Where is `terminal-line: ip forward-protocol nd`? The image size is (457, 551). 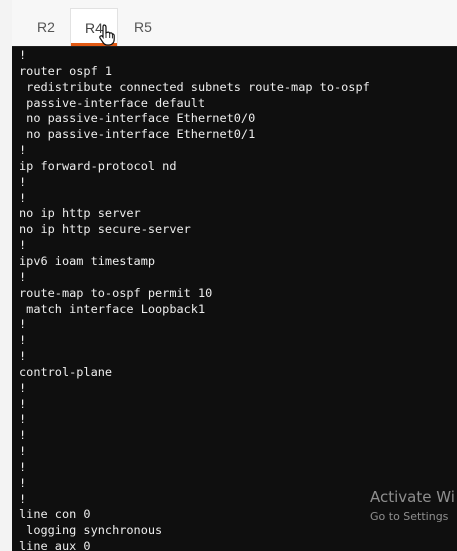 terminal-line: ip forward-protocol nd is located at coordinates (98, 165).